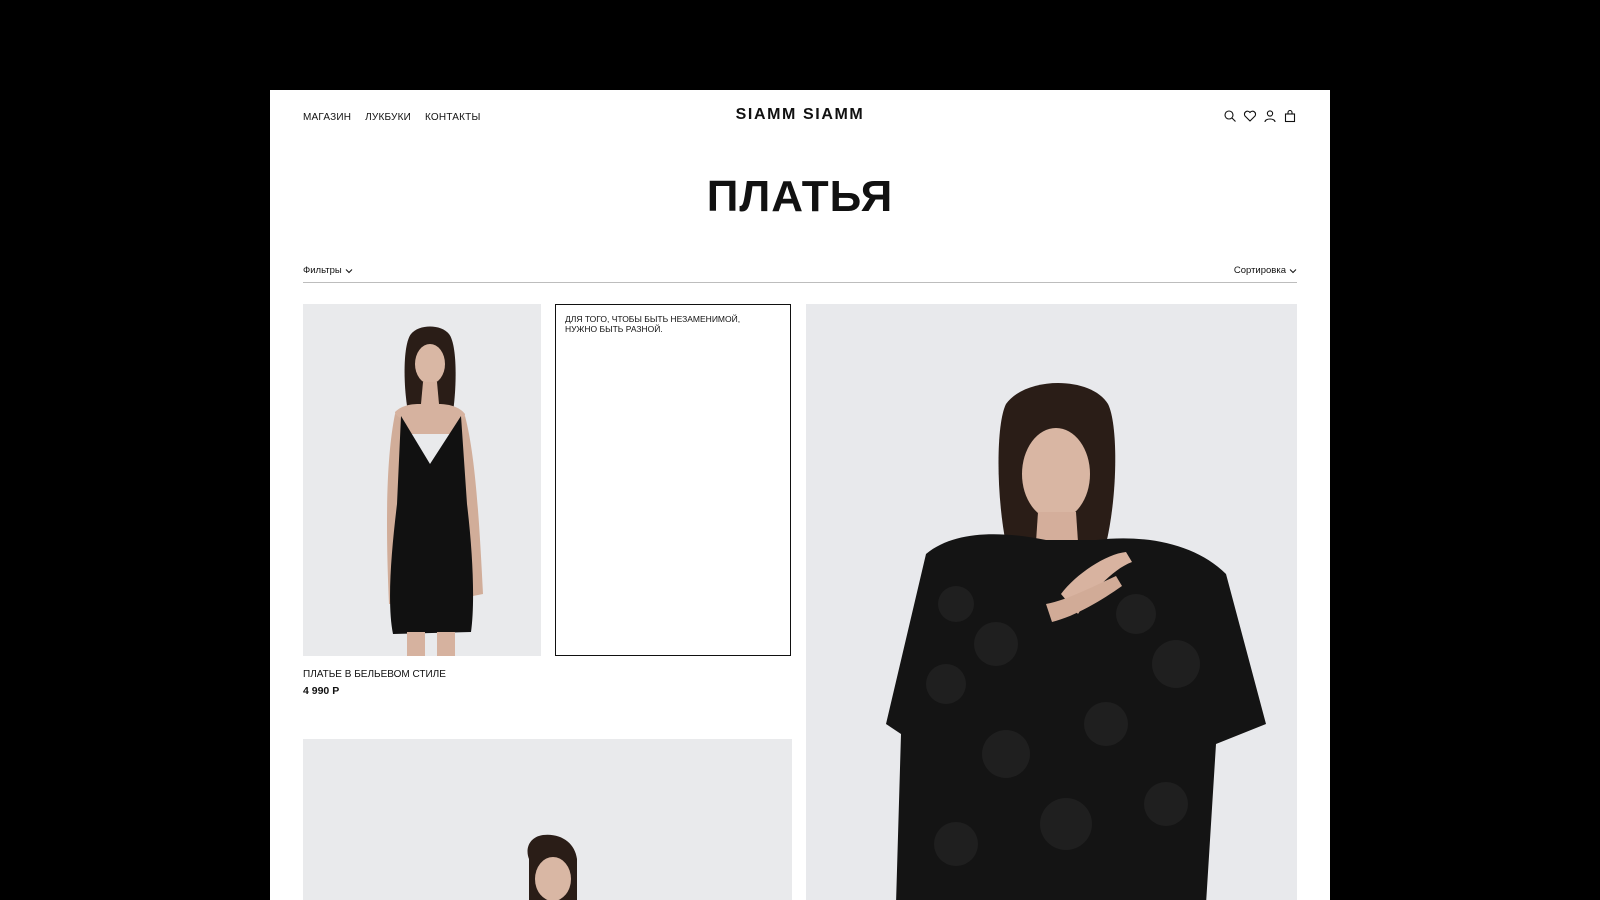 This screenshot has width=1600, height=900. What do you see at coordinates (1250, 116) in the screenshot?
I see `heart-icon` at bounding box center [1250, 116].